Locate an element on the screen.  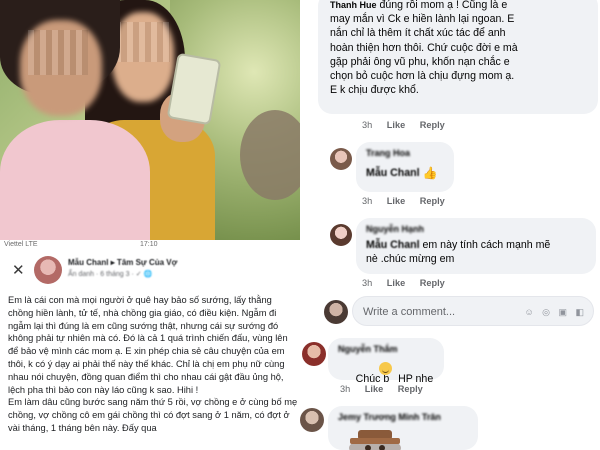
comment-text-line: nè .chúc mừng em is located at coordinates (410, 259).